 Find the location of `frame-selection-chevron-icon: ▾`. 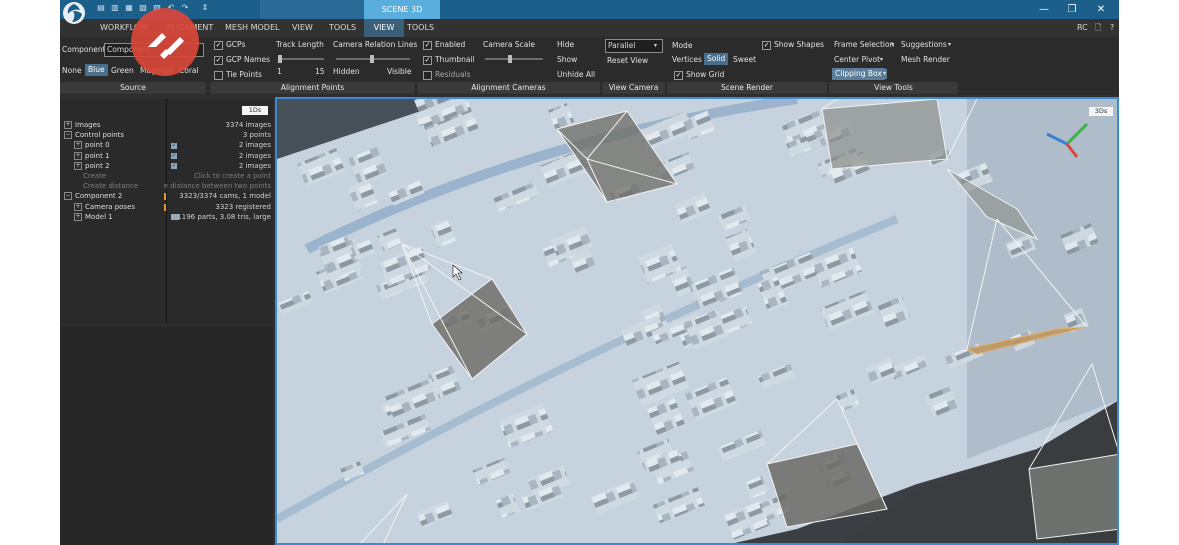

frame-selection-chevron-icon: ▾ is located at coordinates (892, 45).